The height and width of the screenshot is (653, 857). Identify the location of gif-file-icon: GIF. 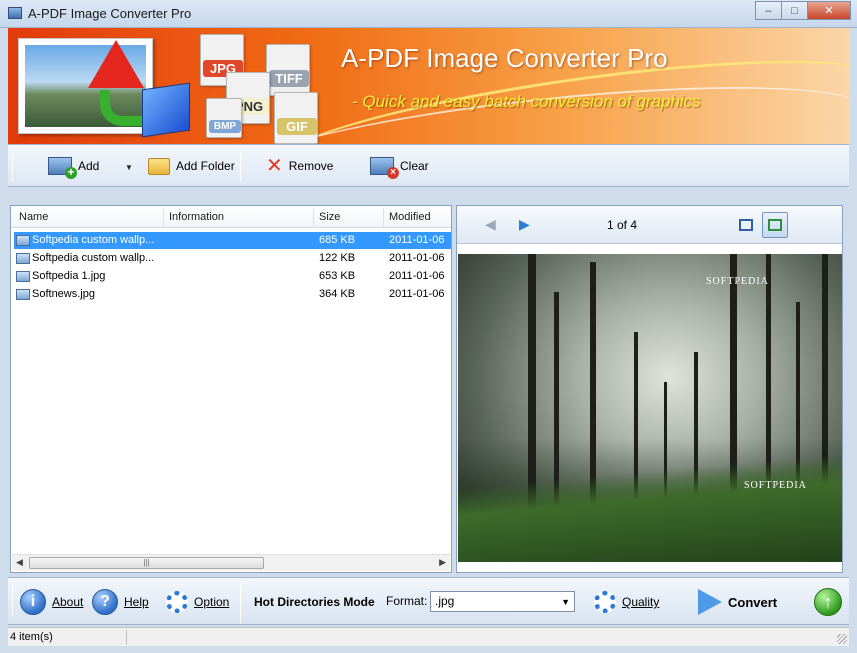
(296, 118).